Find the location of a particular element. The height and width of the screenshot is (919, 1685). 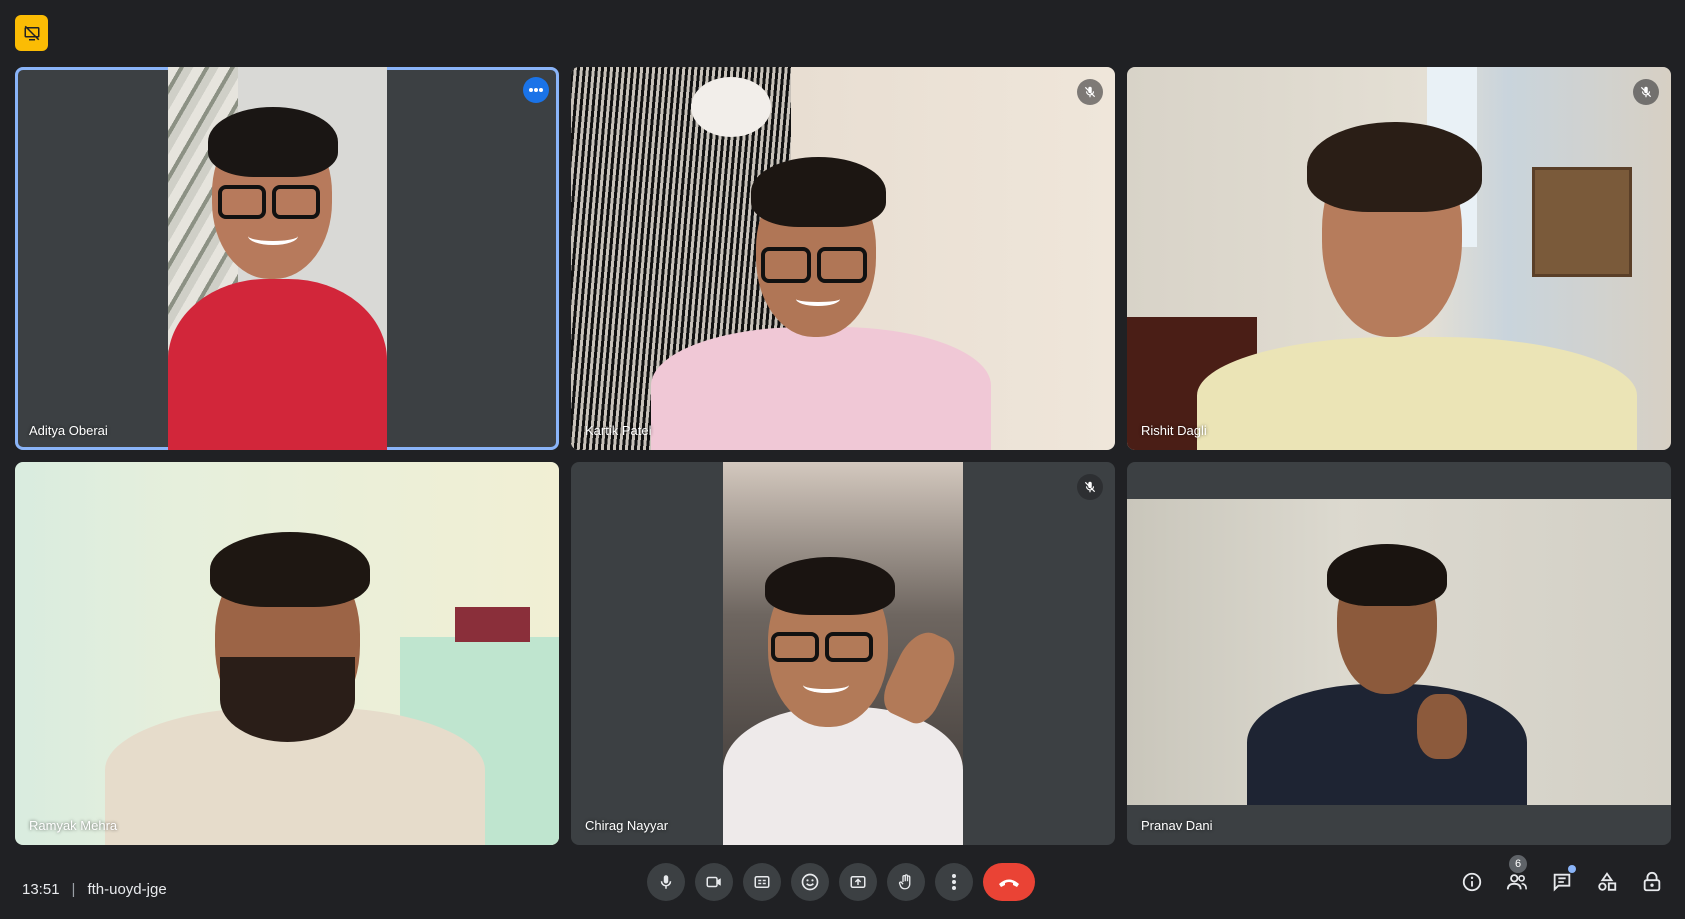

participant-name: Pranav Dani is located at coordinates (1177, 825).